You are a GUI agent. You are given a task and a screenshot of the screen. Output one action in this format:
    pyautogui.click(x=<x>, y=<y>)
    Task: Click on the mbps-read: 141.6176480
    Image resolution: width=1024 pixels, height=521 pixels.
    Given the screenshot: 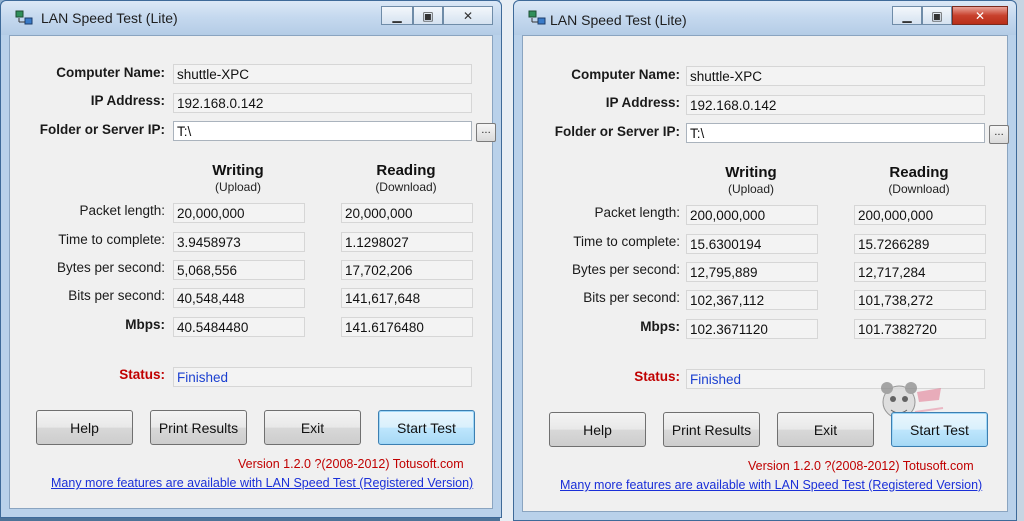 What is the action you would take?
    pyautogui.click(x=407, y=327)
    